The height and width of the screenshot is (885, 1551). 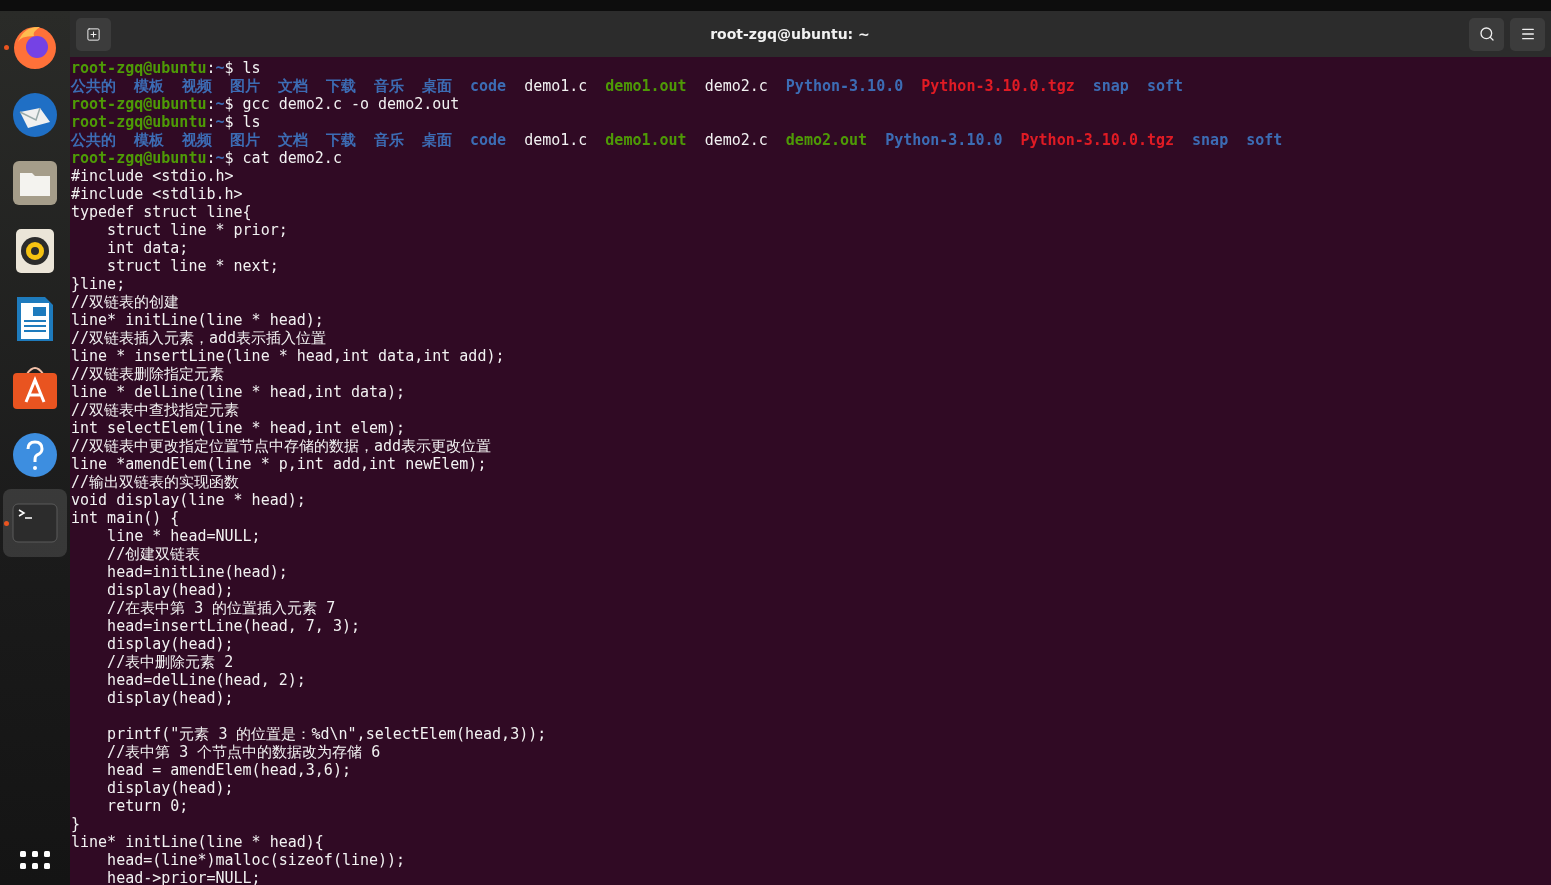 I want to click on code-line: //在表中第 3 的位置插入元素 7, so click(x=221, y=608).